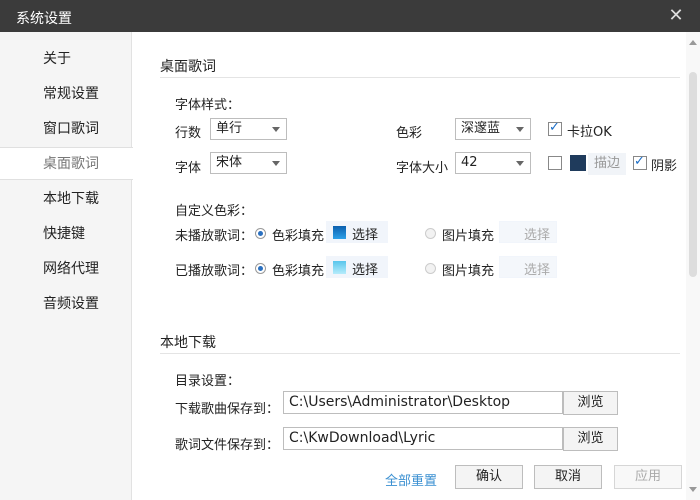 The height and width of the screenshot is (500, 700). Describe the element at coordinates (71, 199) in the screenshot. I see `sidebar-item-label: 本地下载` at that location.